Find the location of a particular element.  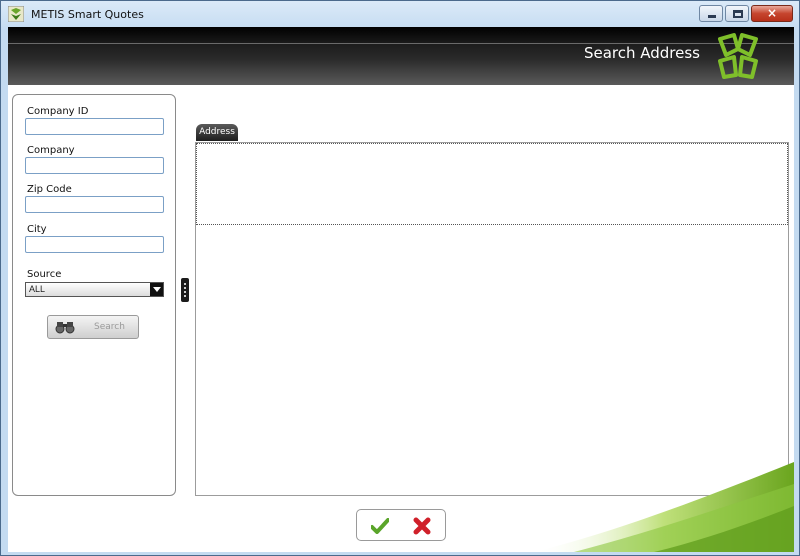

close-icon: × is located at coordinates (772, 13).